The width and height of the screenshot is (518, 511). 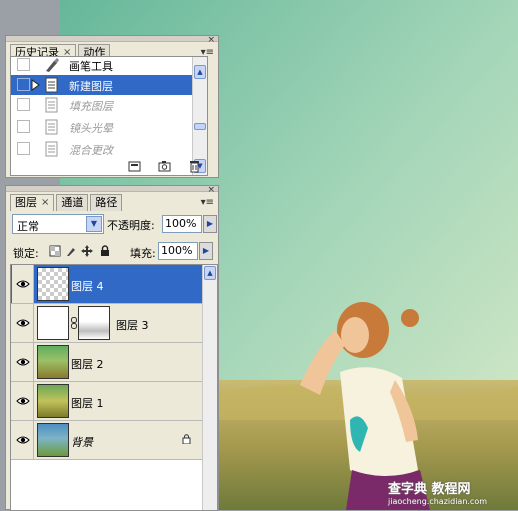 What do you see at coordinates (178, 251) in the screenshot?
I see `fill-input: 100%` at bounding box center [178, 251].